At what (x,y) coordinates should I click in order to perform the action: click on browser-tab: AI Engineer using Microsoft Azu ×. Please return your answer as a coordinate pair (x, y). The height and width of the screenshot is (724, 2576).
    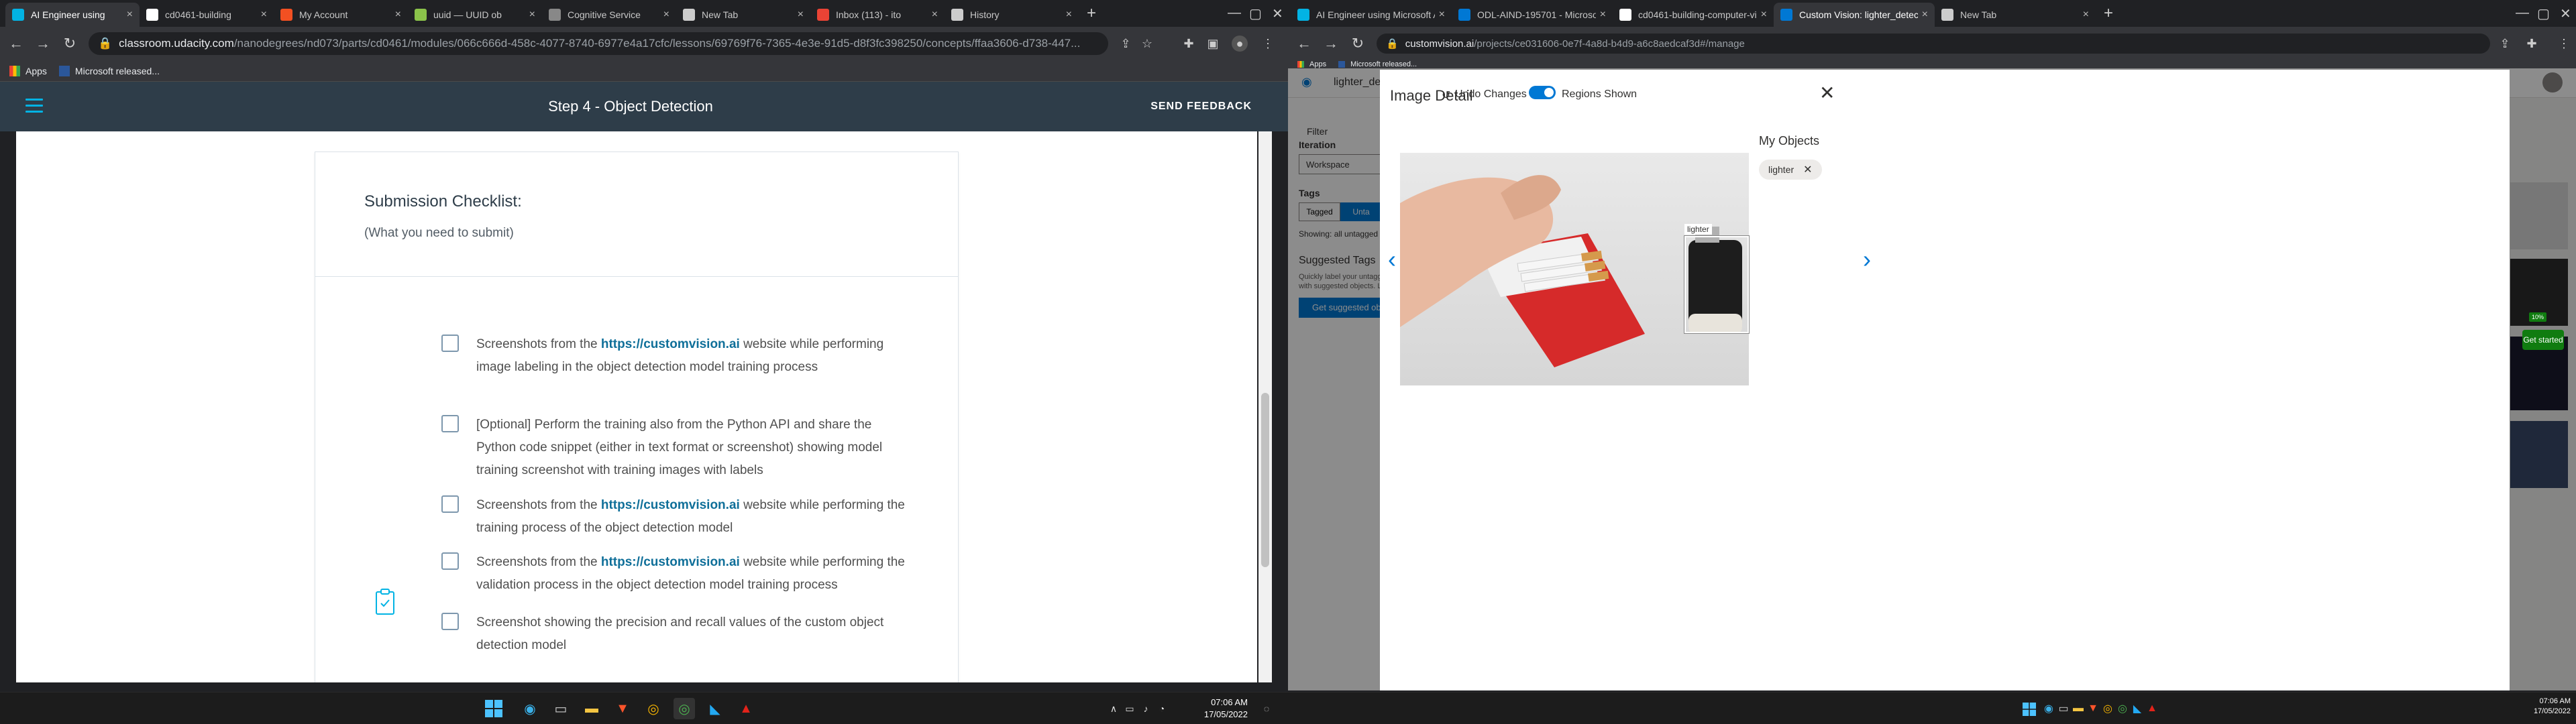
    Looking at the image, I should click on (1371, 15).